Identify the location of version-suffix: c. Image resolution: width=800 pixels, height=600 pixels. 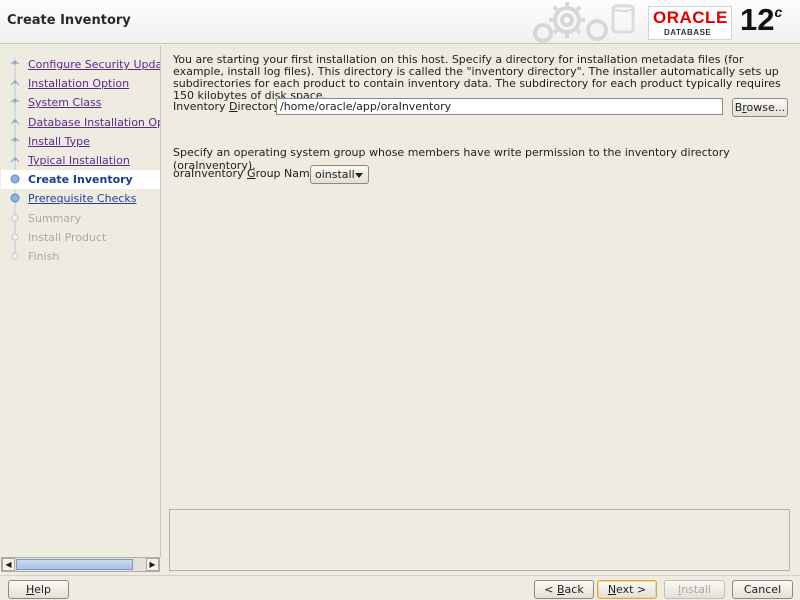
(778, 12).